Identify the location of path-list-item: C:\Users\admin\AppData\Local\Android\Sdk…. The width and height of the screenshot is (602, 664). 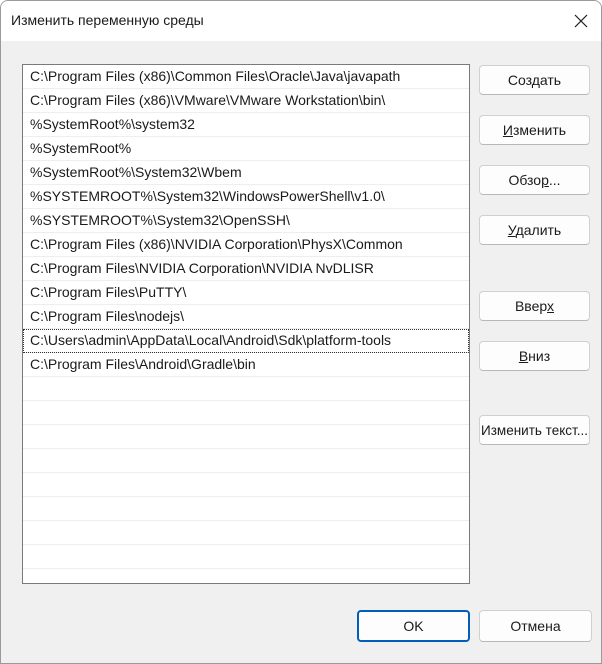
(246, 341).